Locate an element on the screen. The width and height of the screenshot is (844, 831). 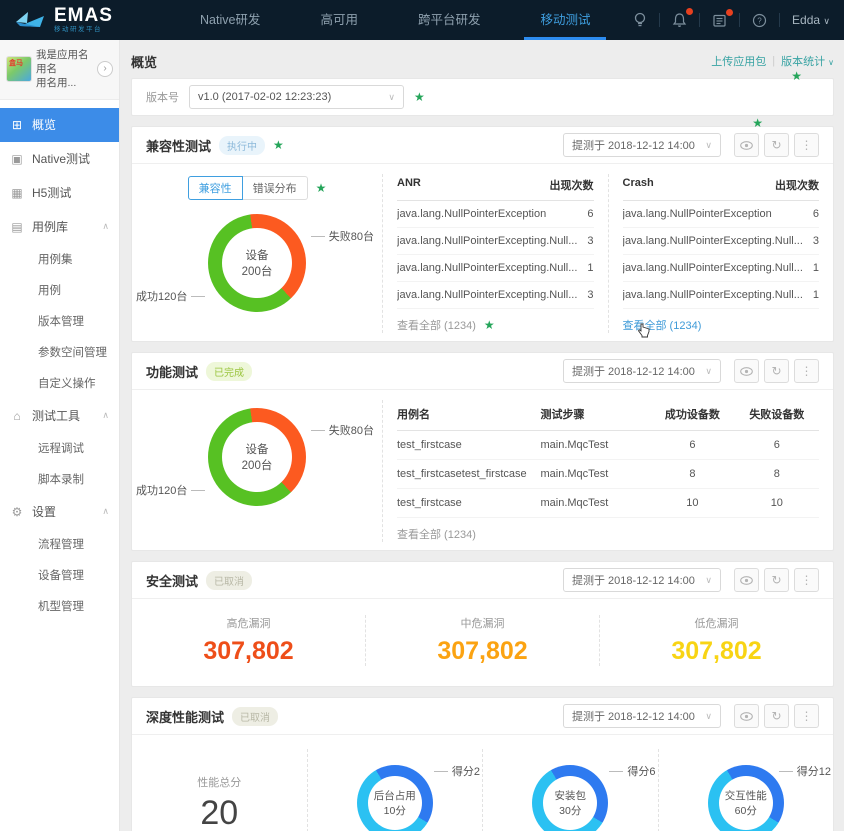
sidebar-item-script-record: 脚本录制 is located at coordinates (59, 479).